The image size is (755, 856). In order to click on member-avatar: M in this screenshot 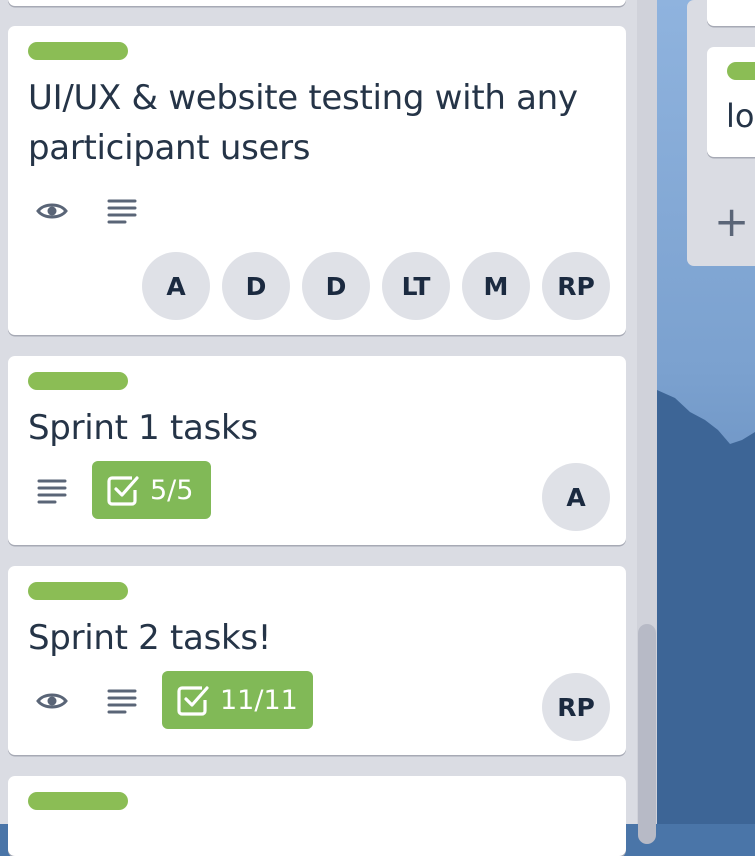, I will do `click(496, 286)`.